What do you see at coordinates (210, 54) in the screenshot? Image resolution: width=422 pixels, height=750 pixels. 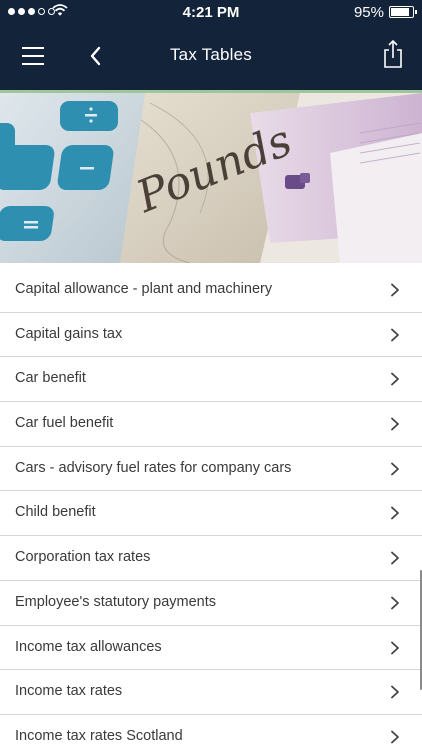 I see `page-title: Tax Tables` at bounding box center [210, 54].